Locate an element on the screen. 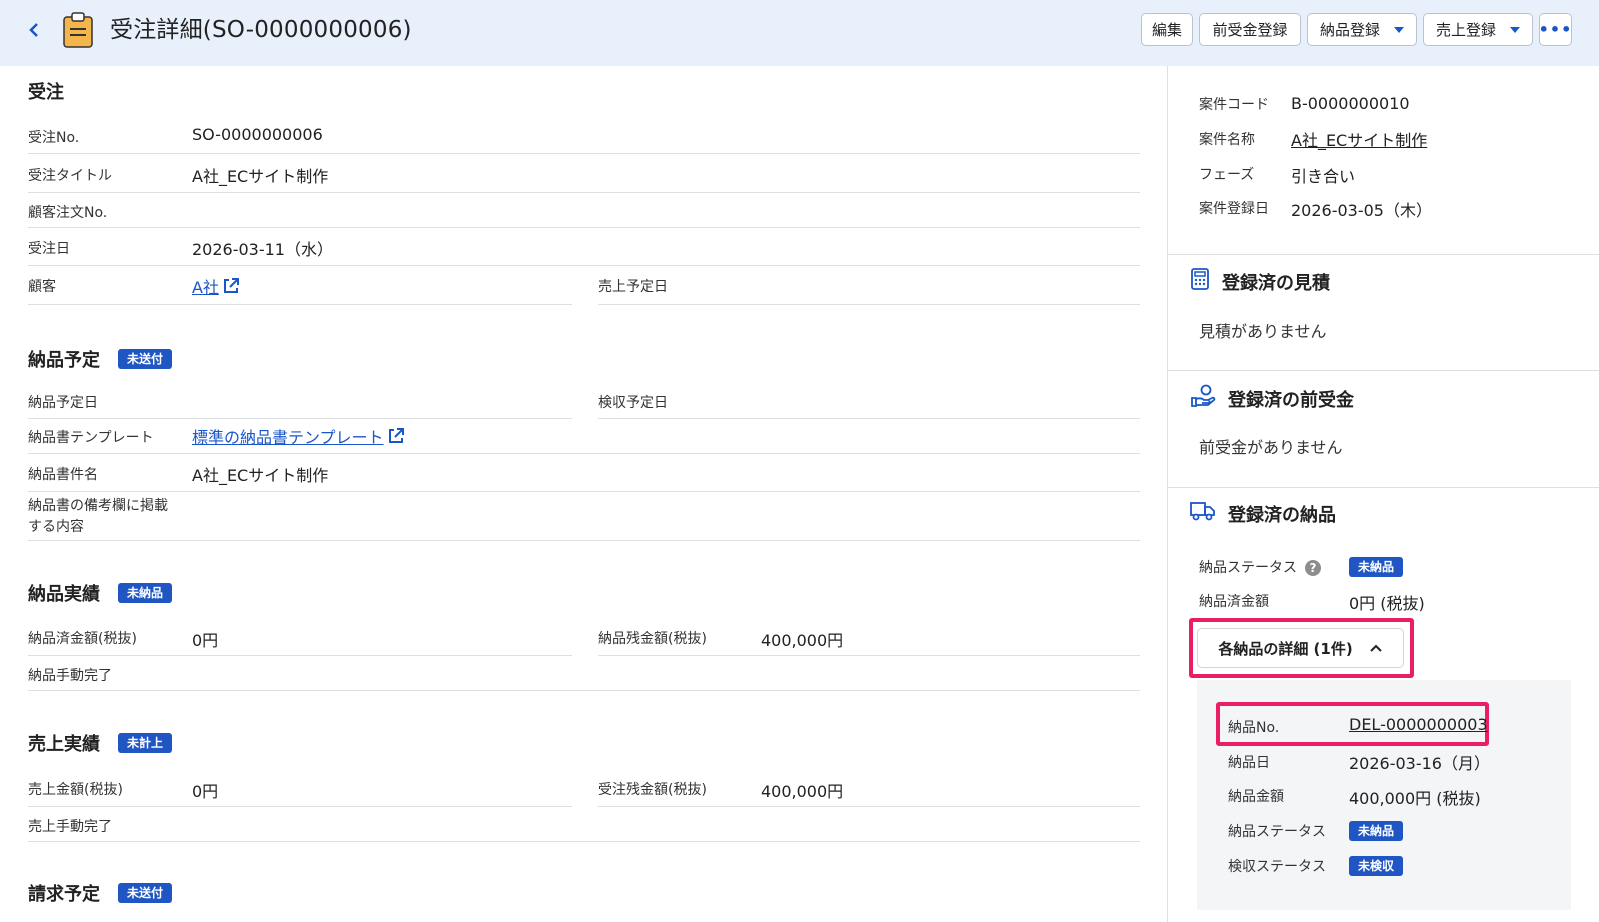 The image size is (1599, 922). order-section-title: 受注 is located at coordinates (46, 91).